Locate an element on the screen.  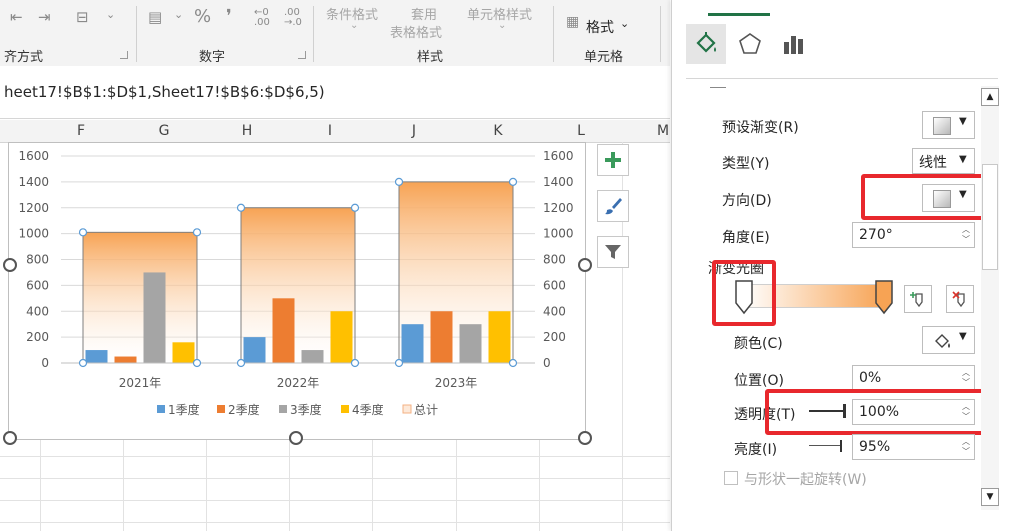
chart-filters-button is located at coordinates (613, 252).